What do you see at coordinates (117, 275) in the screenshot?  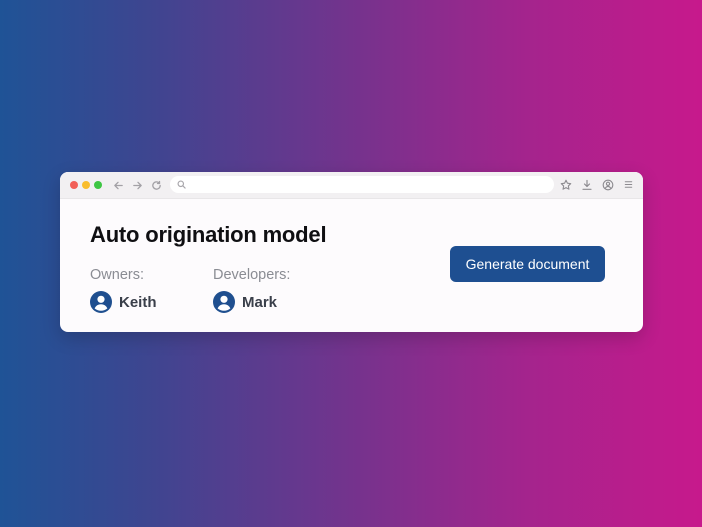 I see `owners-label: Owners:` at bounding box center [117, 275].